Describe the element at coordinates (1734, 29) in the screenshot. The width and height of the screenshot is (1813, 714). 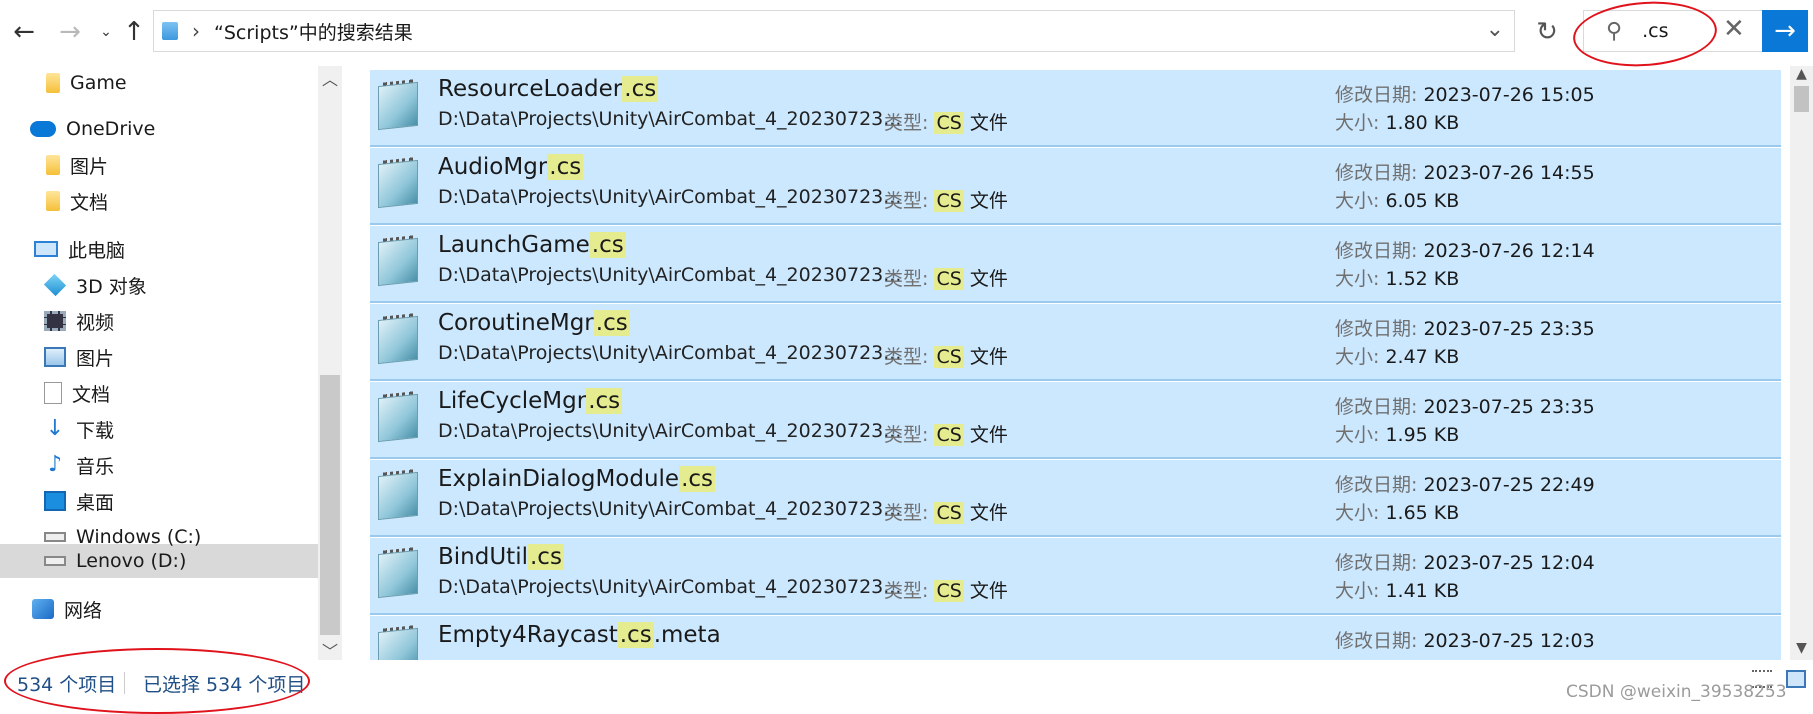
I see `clear-search-icon: ✕` at that location.